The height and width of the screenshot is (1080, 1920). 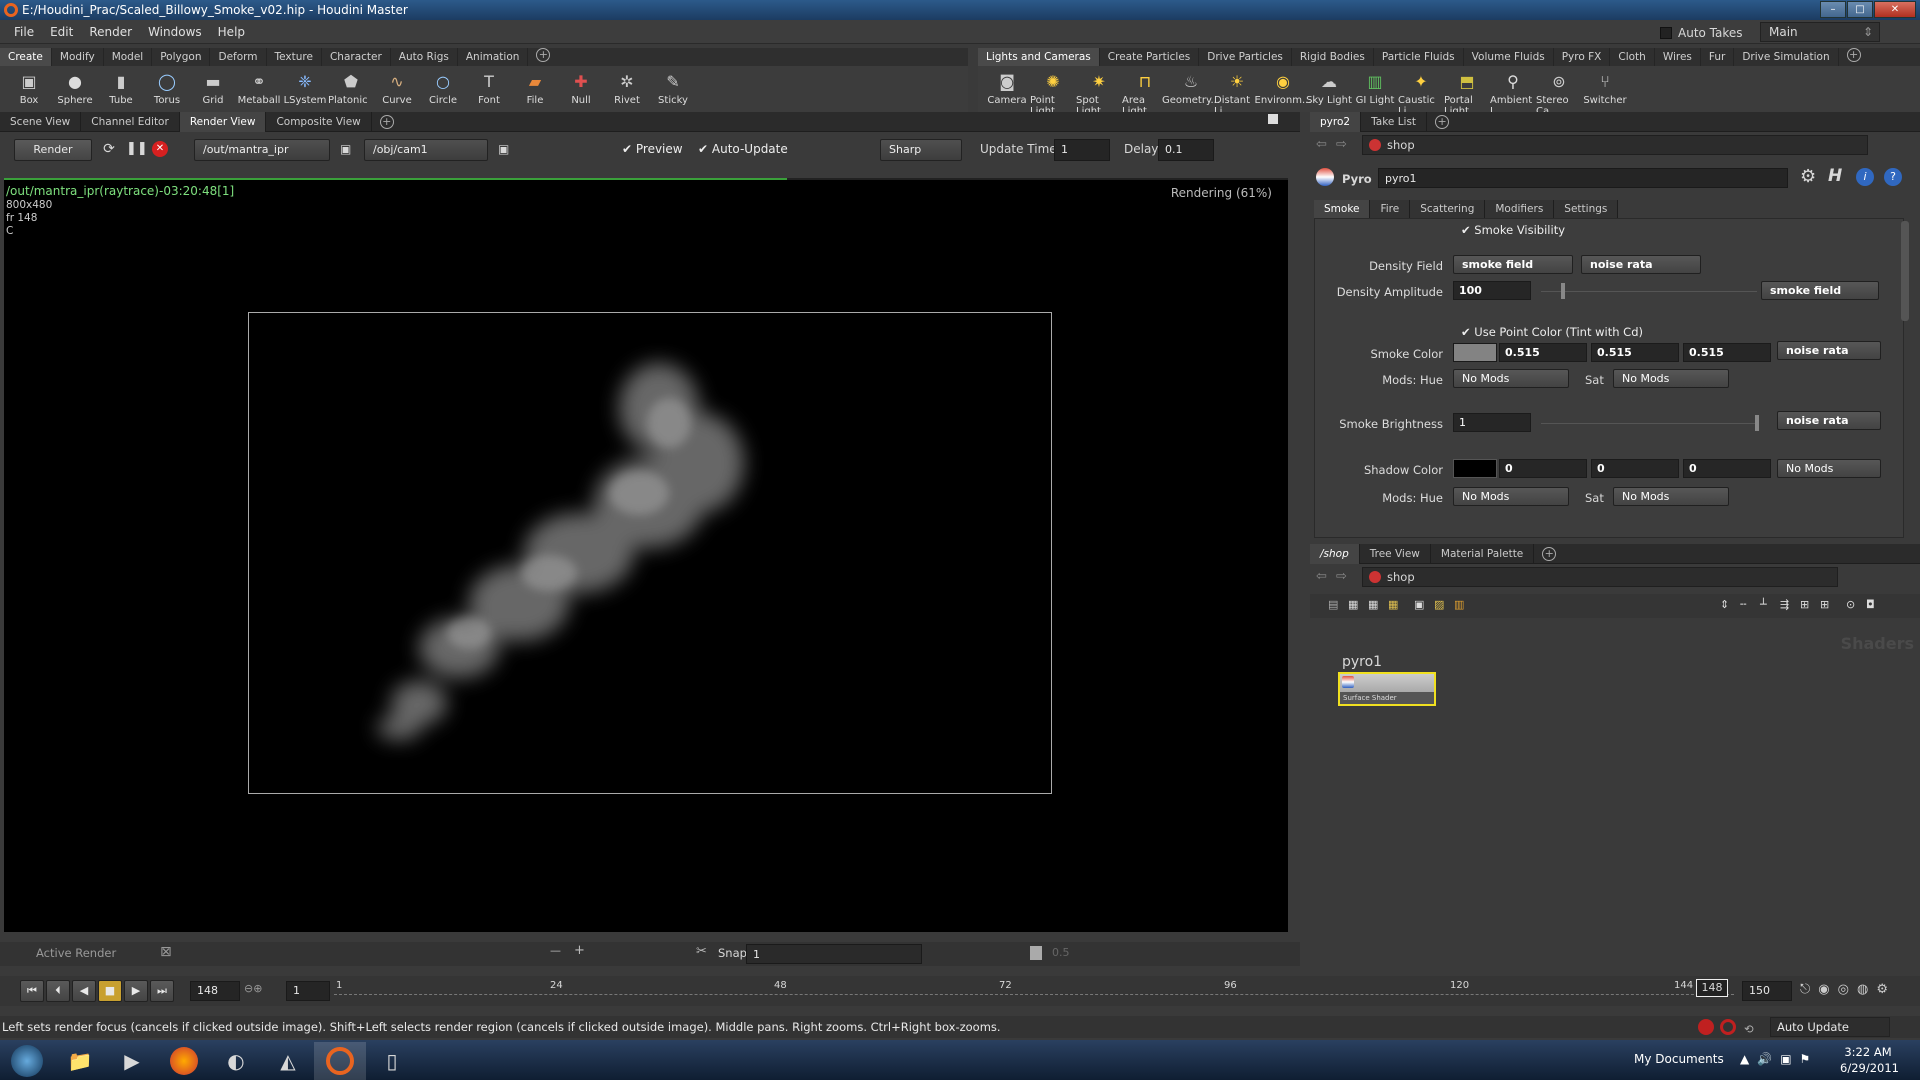 I want to click on subtab-smoke: Smoke, so click(x=1342, y=209).